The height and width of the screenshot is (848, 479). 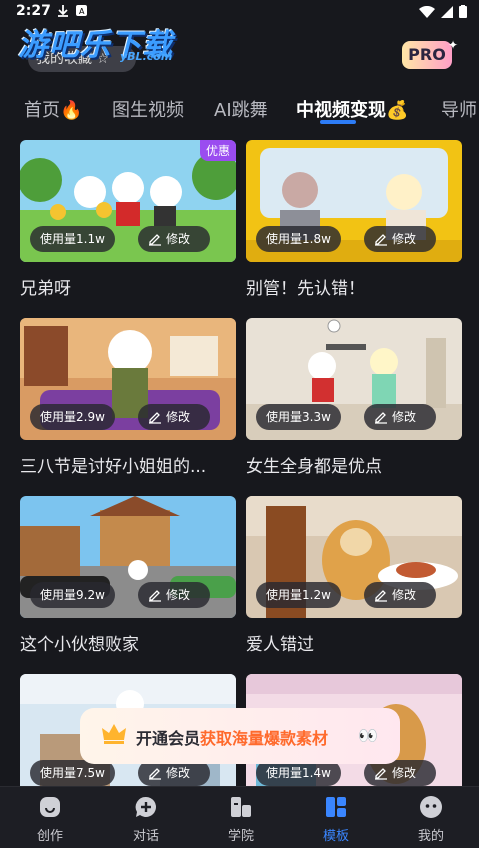 I want to click on template-icon, so click(x=336, y=807).